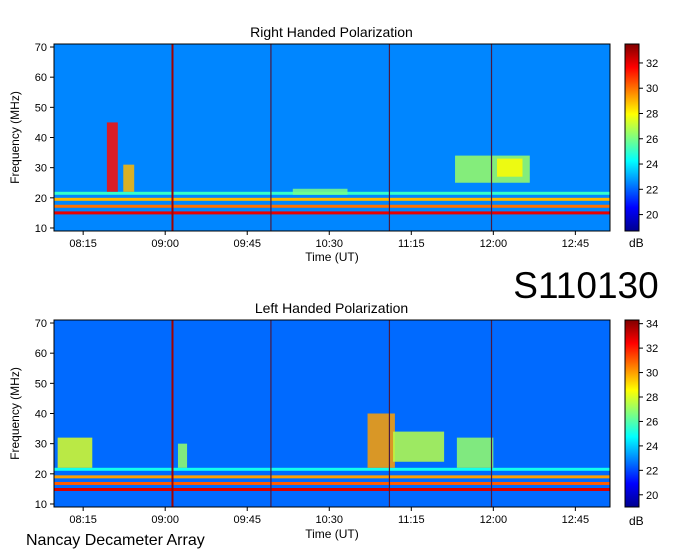 This screenshot has width=680, height=552. I want to click on panel-1-colorbar-ticks: 20 22 24 26 28 30 32, so click(648, 140).